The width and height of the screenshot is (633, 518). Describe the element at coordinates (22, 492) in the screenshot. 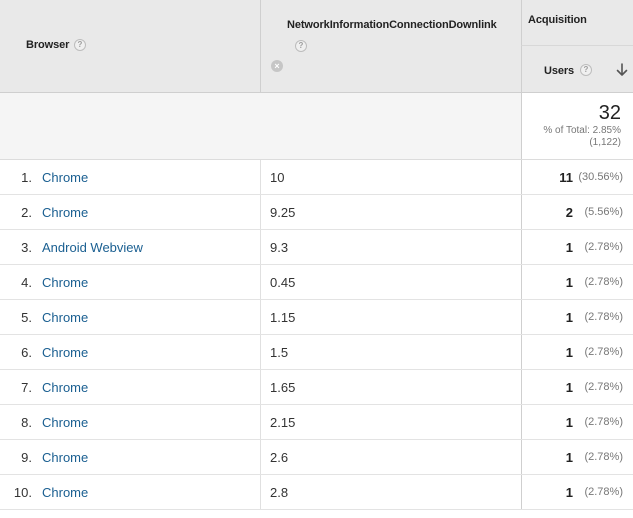

I see `row-index: 10.` at that location.